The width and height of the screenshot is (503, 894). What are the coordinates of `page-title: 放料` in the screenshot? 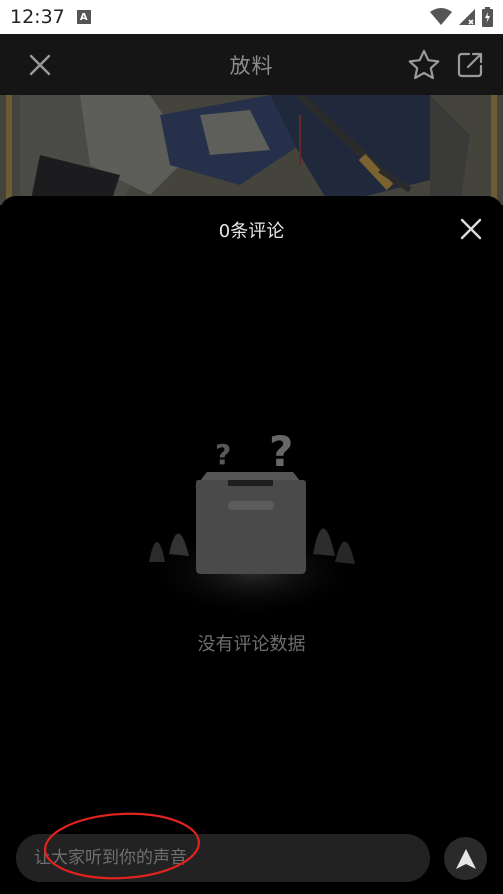 It's located at (251, 65).